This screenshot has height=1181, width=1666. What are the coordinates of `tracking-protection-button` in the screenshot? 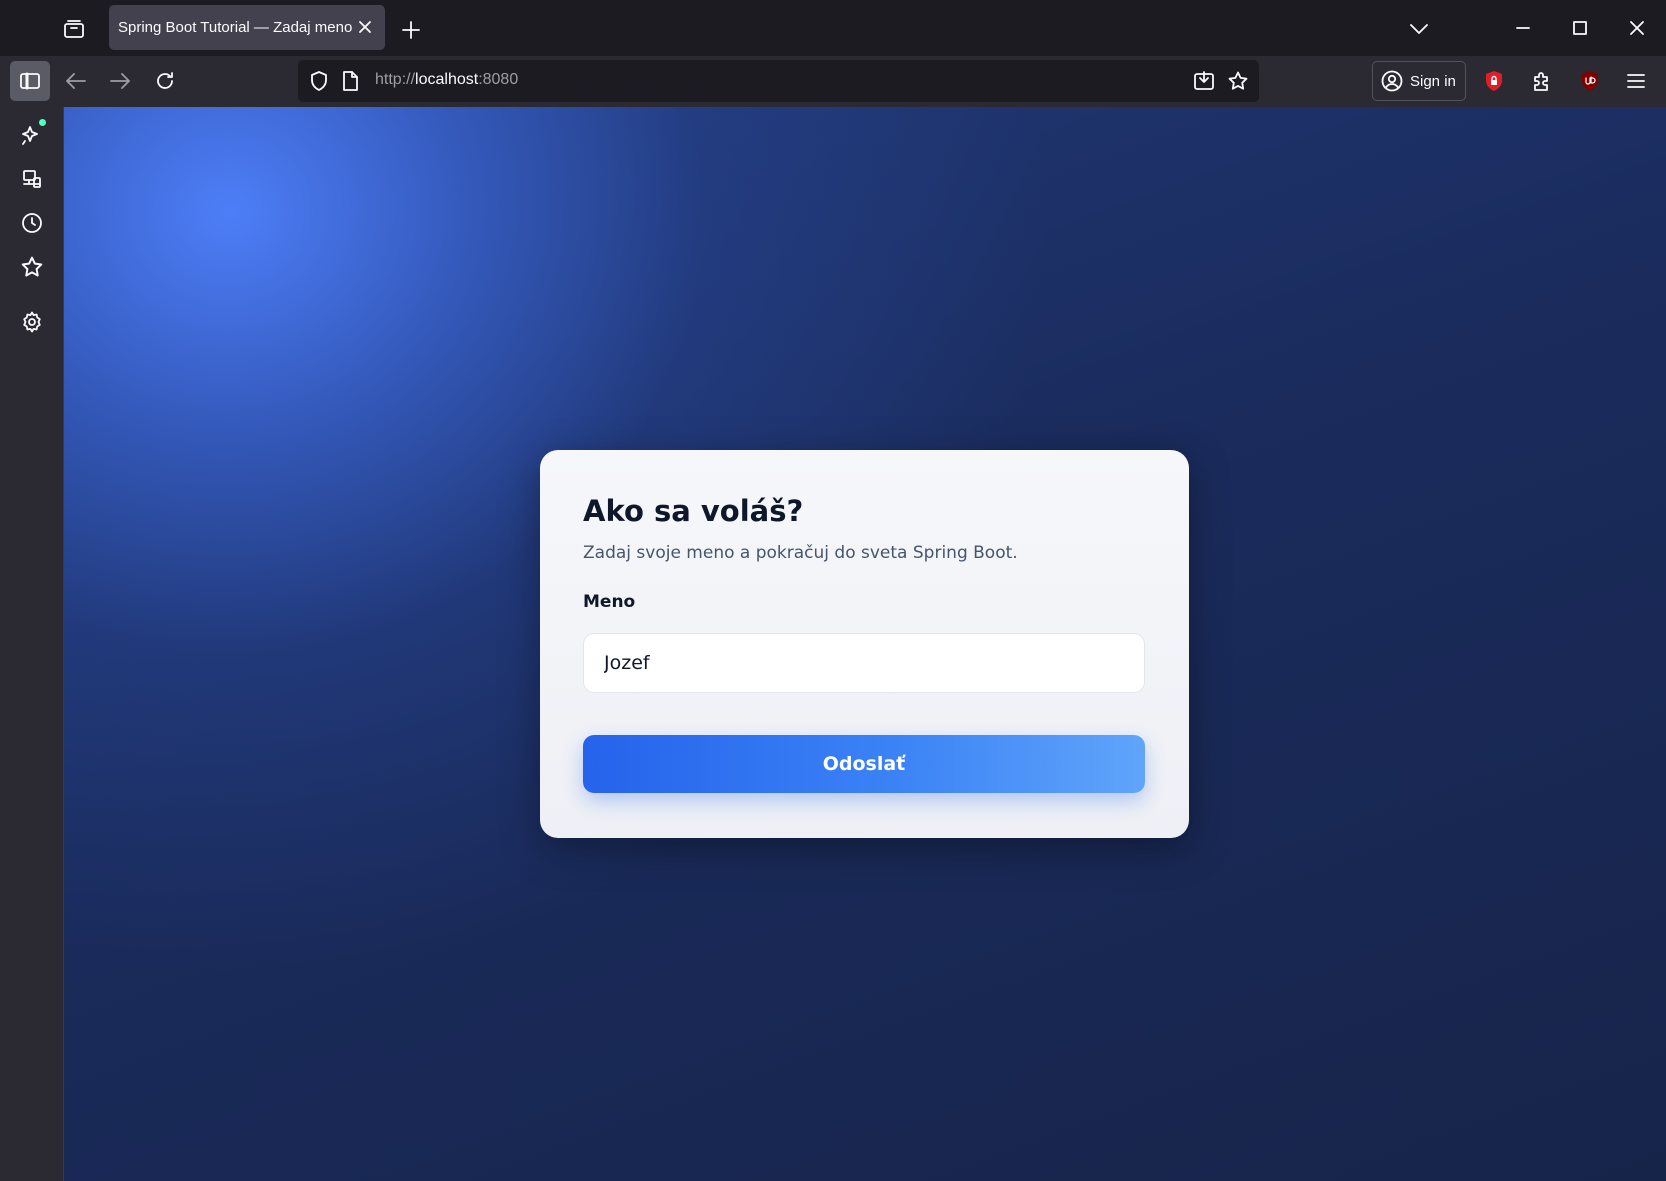 It's located at (319, 81).